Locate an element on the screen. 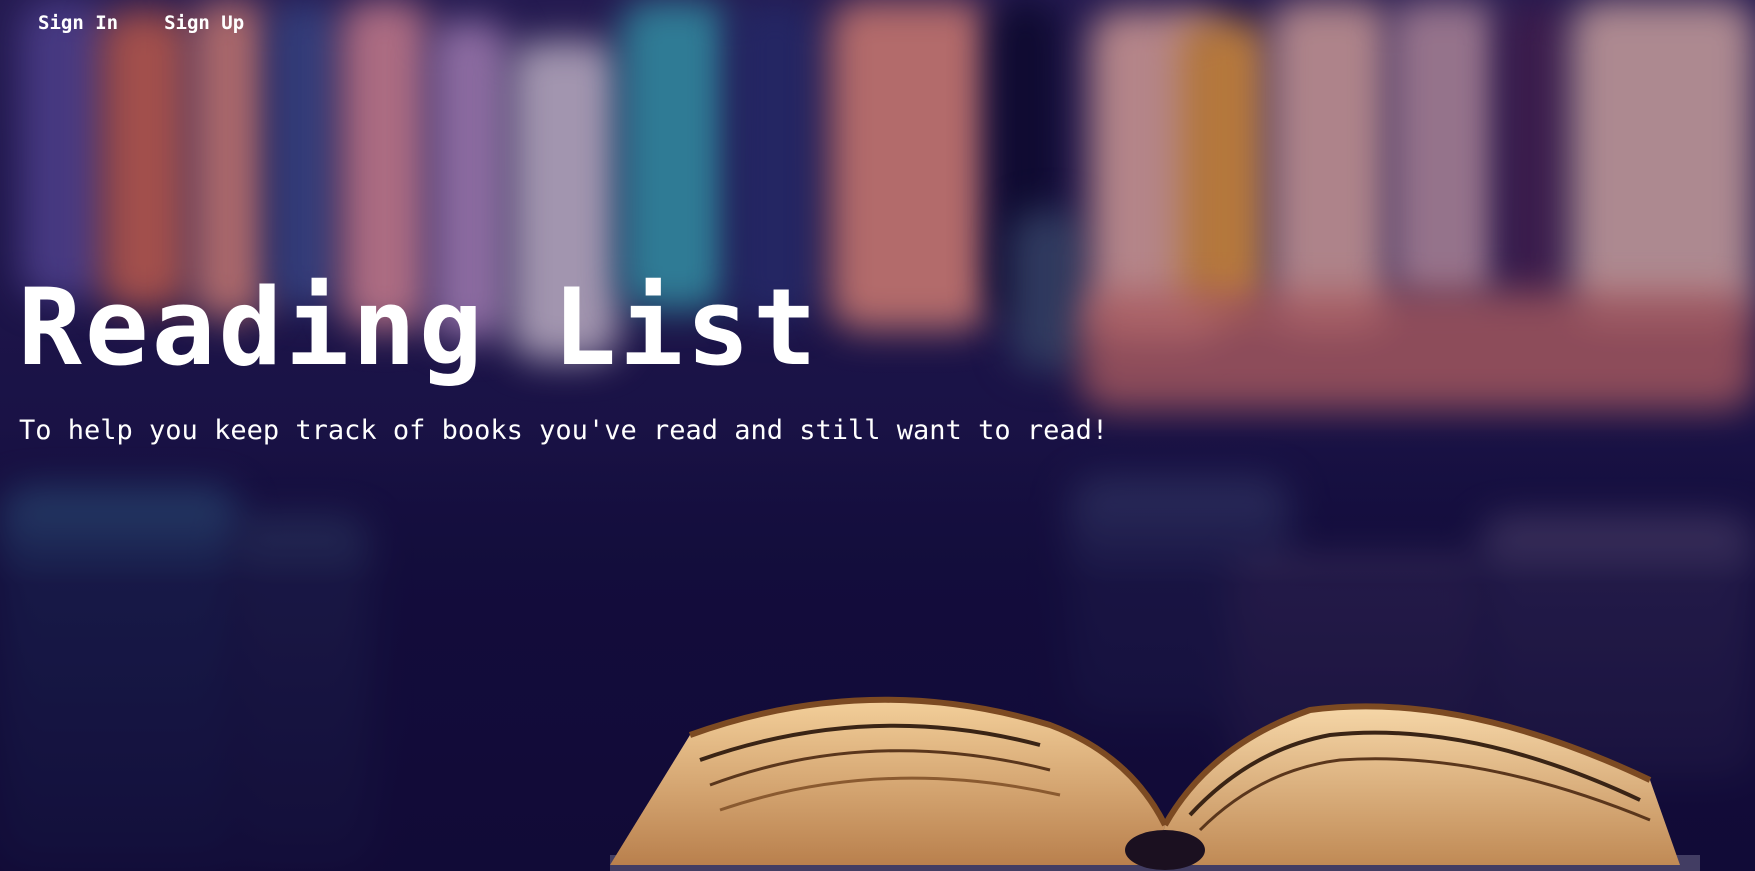 The width and height of the screenshot is (1755, 871). open-book-icon is located at coordinates (1155, 783).